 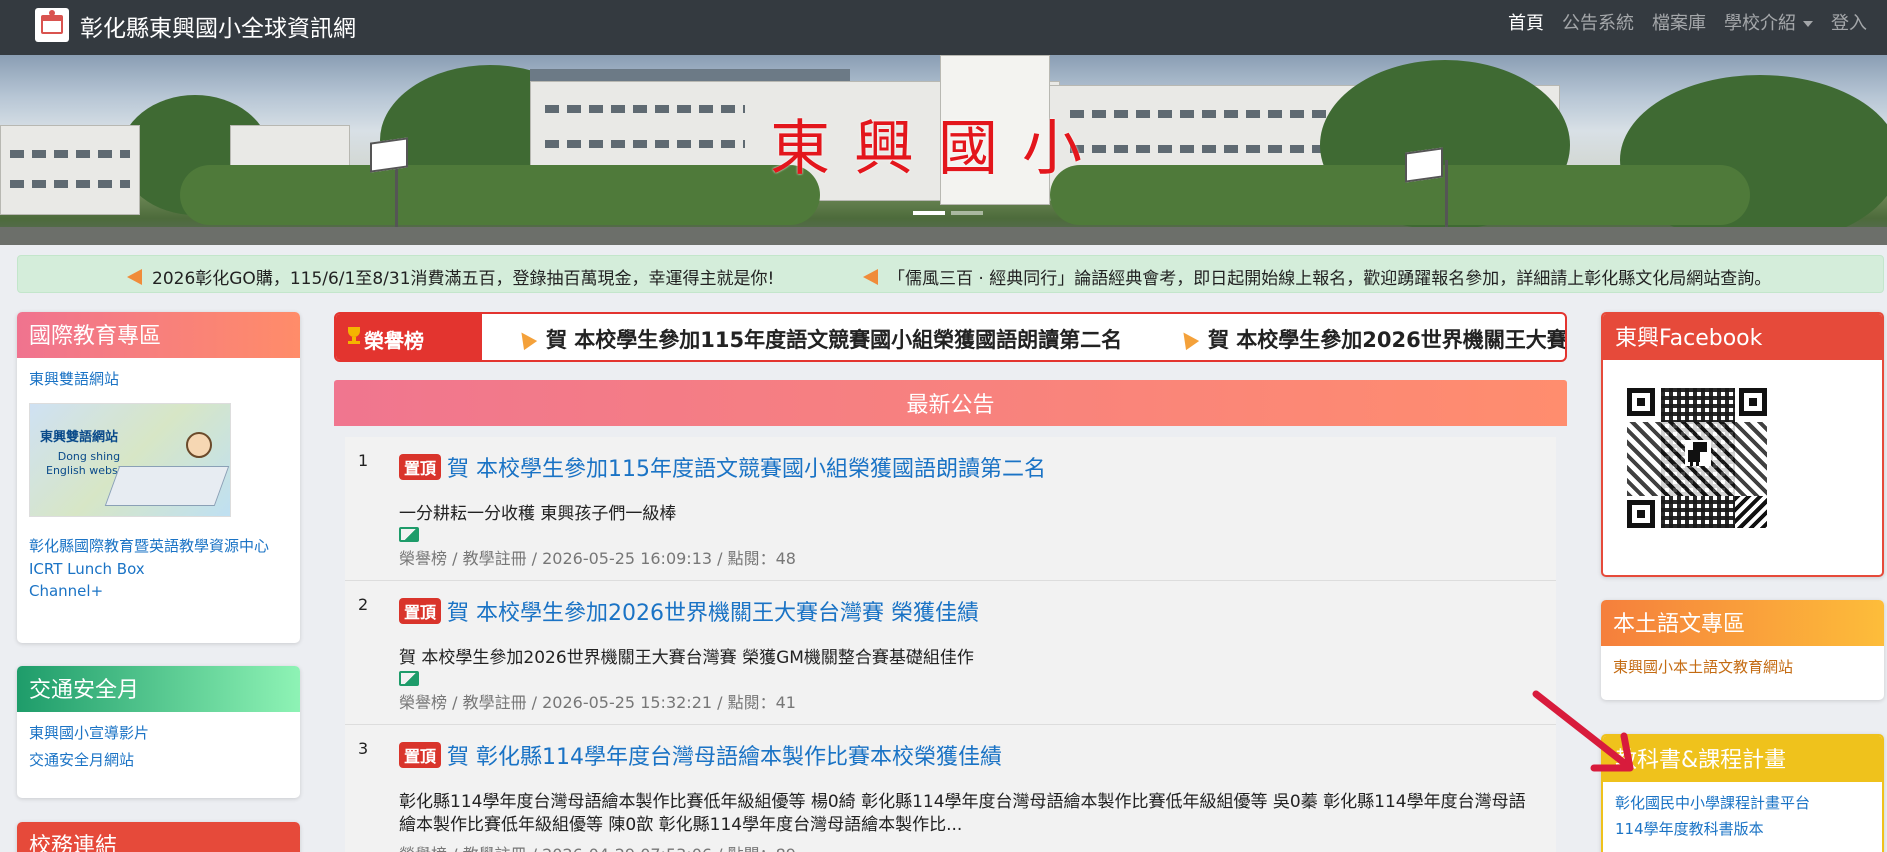 I want to click on honor-roll-label: 榮譽榜, so click(x=409, y=337).